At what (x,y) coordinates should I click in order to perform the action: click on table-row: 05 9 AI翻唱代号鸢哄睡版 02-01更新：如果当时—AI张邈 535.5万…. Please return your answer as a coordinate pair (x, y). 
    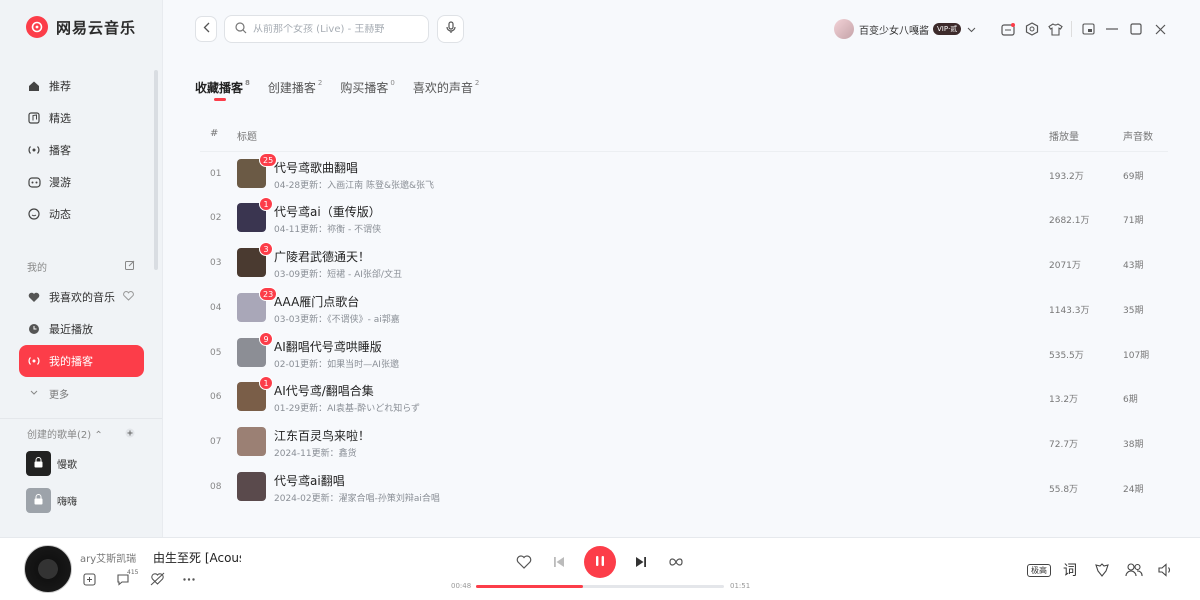
    Looking at the image, I should click on (684, 353).